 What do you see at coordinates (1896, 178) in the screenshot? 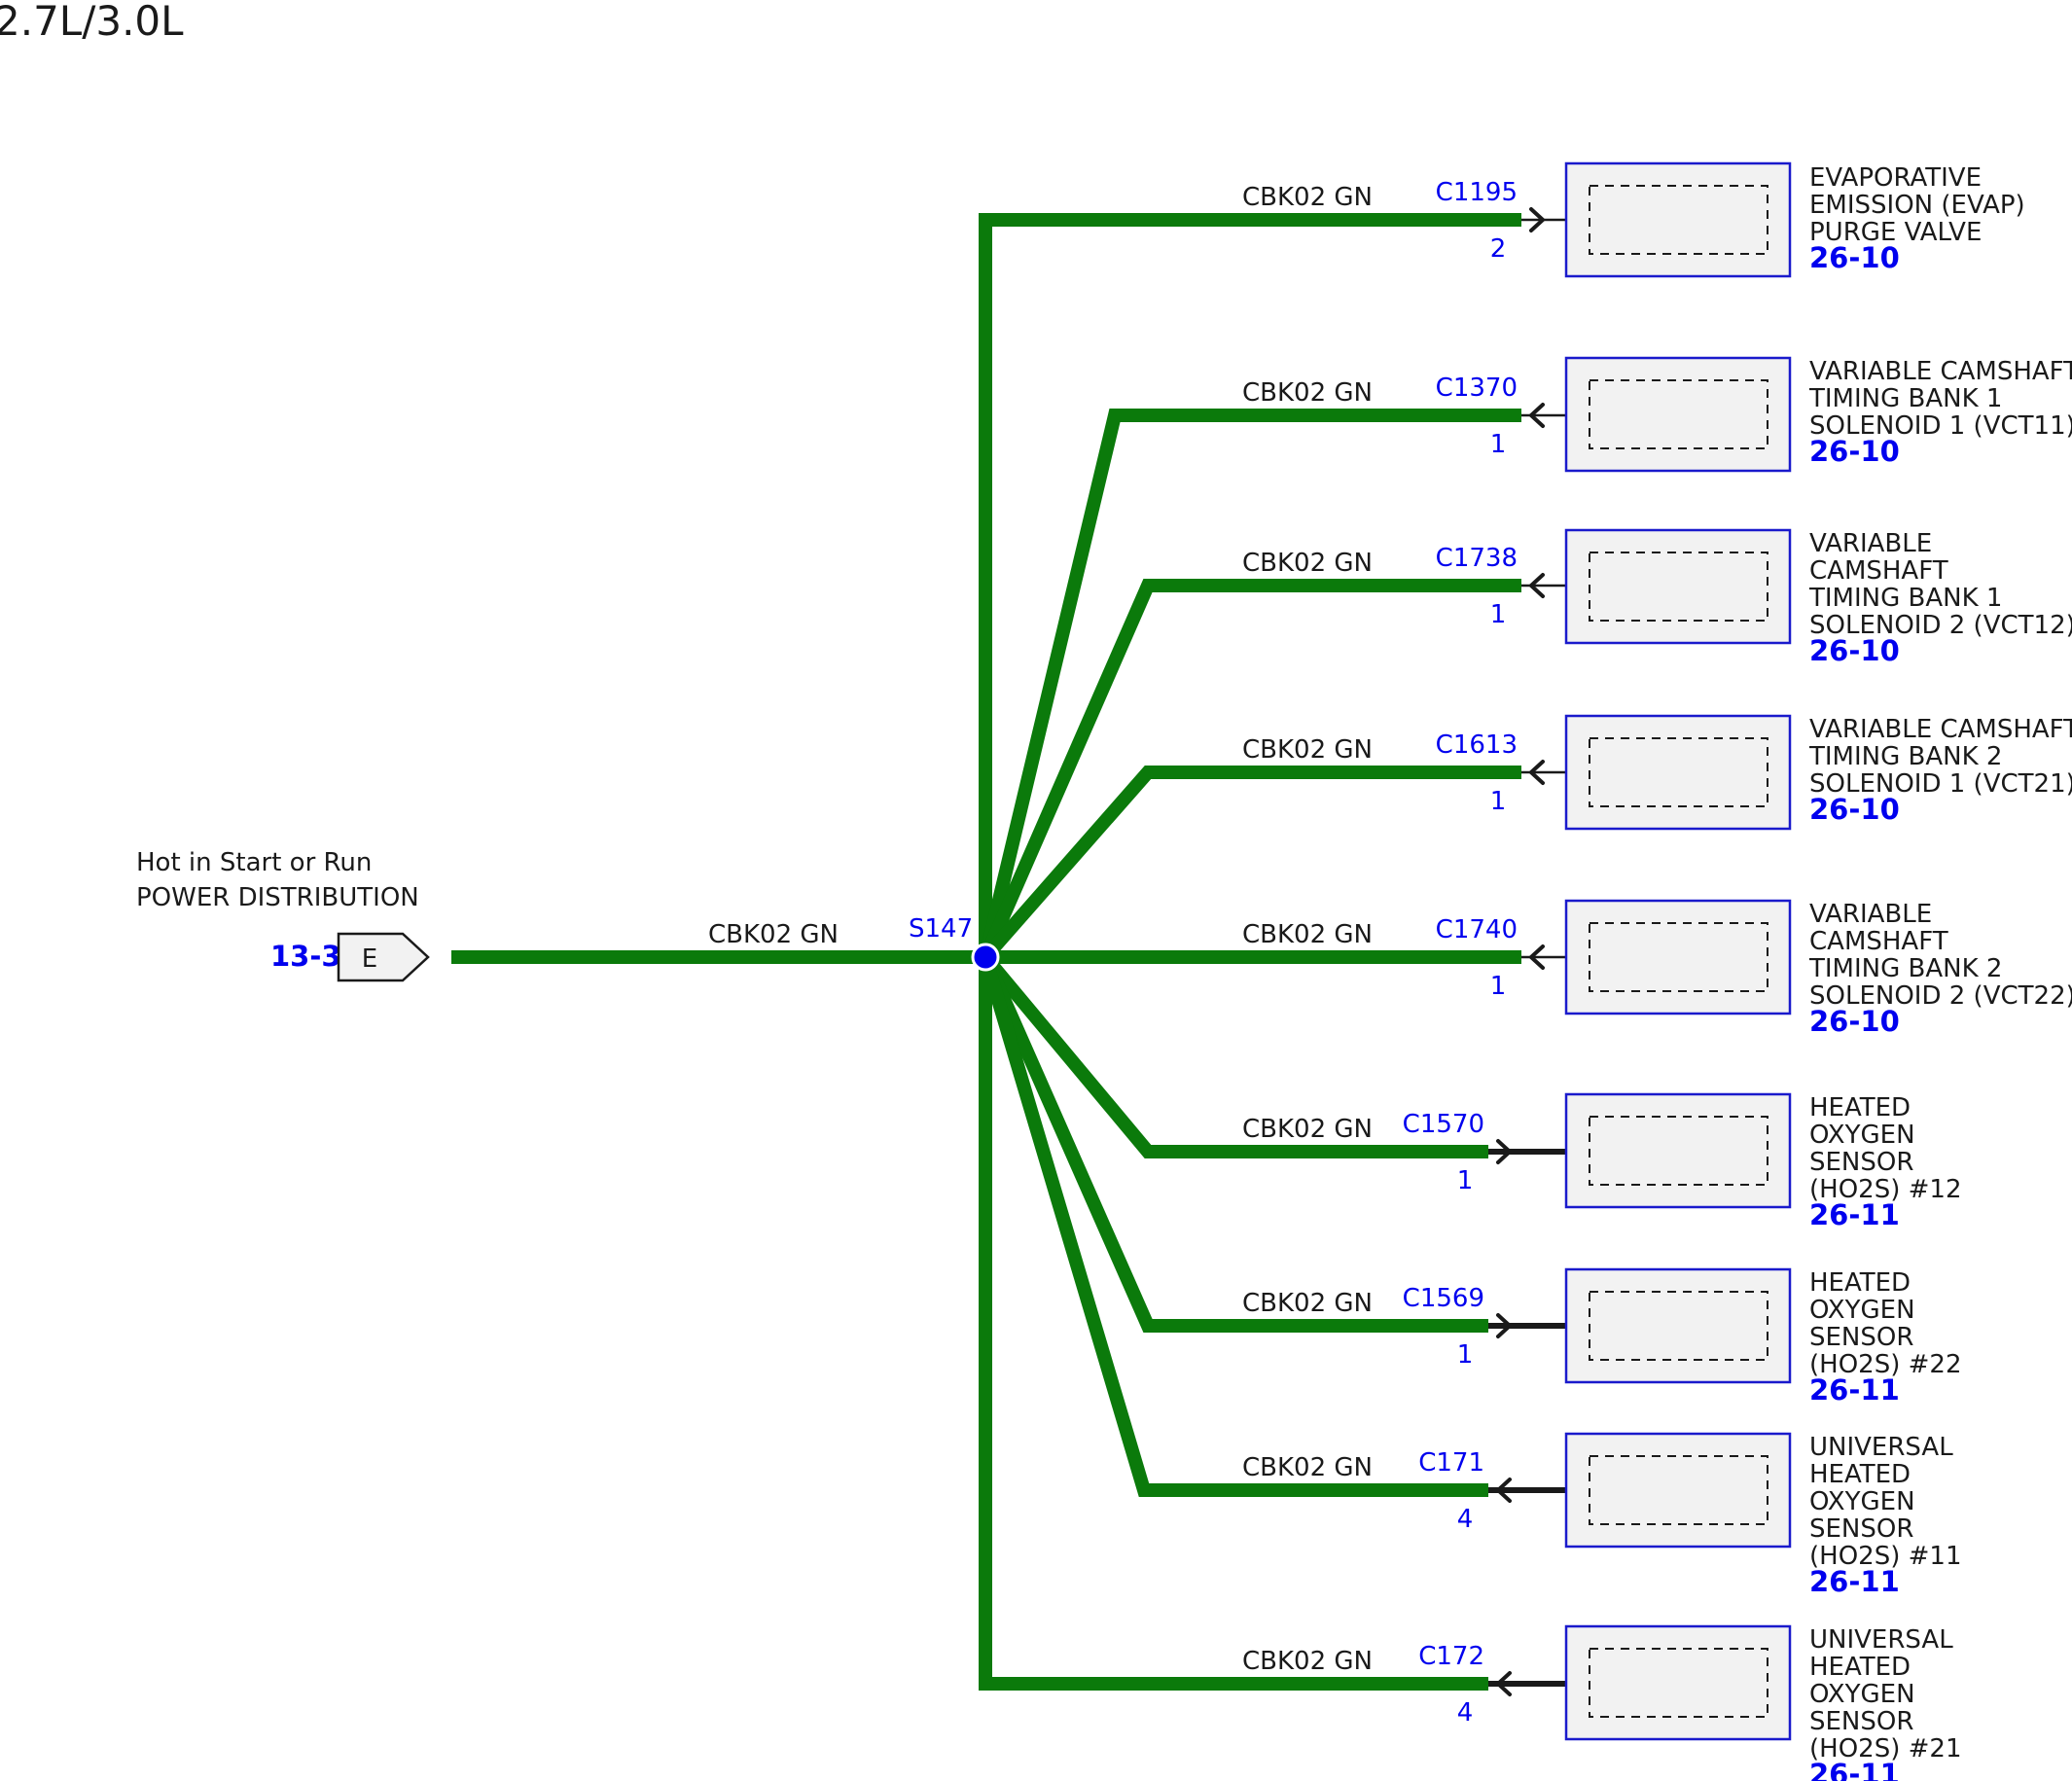
I see `component-name-line: EVAPORATIVE` at bounding box center [1896, 178].